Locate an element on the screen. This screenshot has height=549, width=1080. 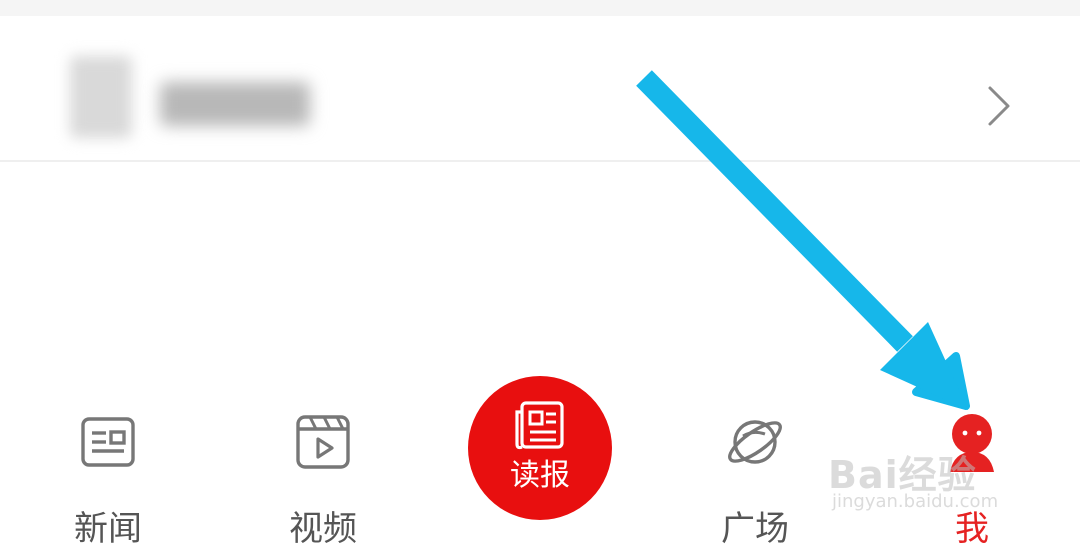
read-newspaper-button: 读报 is located at coordinates (540, 448).